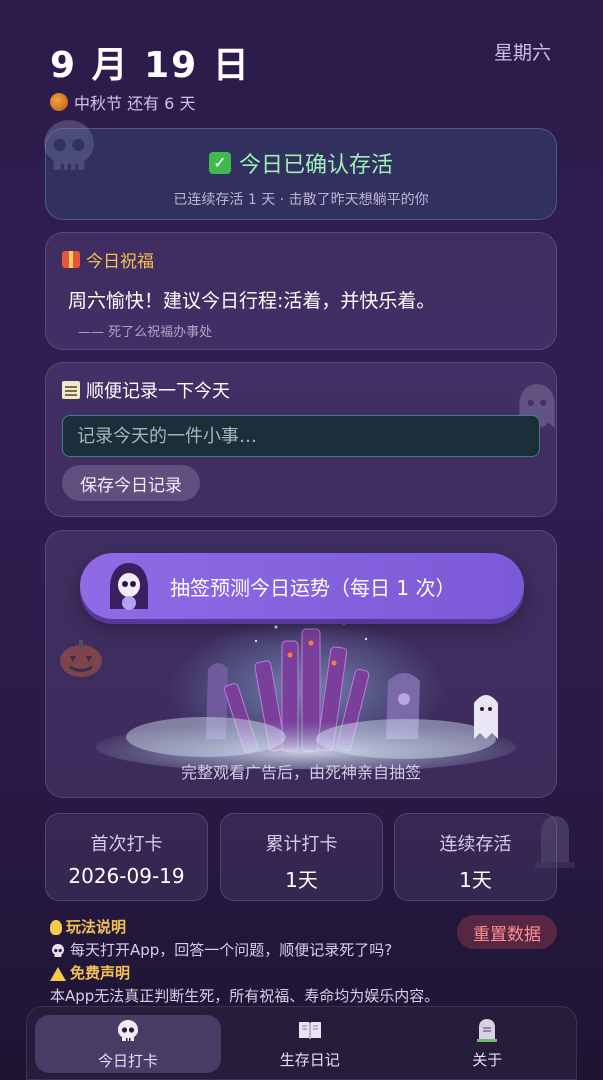 This screenshot has height=1080, width=603. Describe the element at coordinates (306, 694) in the screenshot. I see `graveyard-fortune-sticks-illustration` at that location.